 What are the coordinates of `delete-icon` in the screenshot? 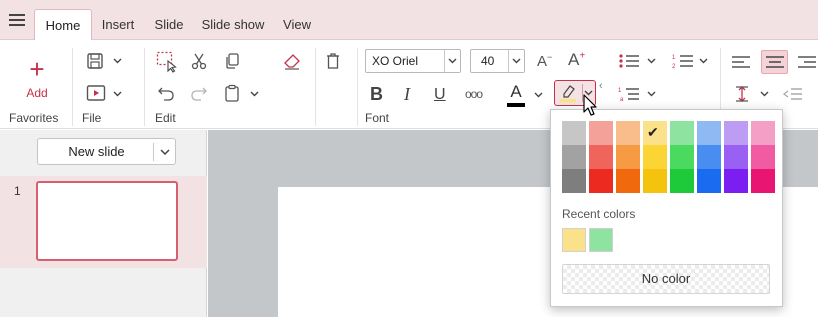 It's located at (333, 61).